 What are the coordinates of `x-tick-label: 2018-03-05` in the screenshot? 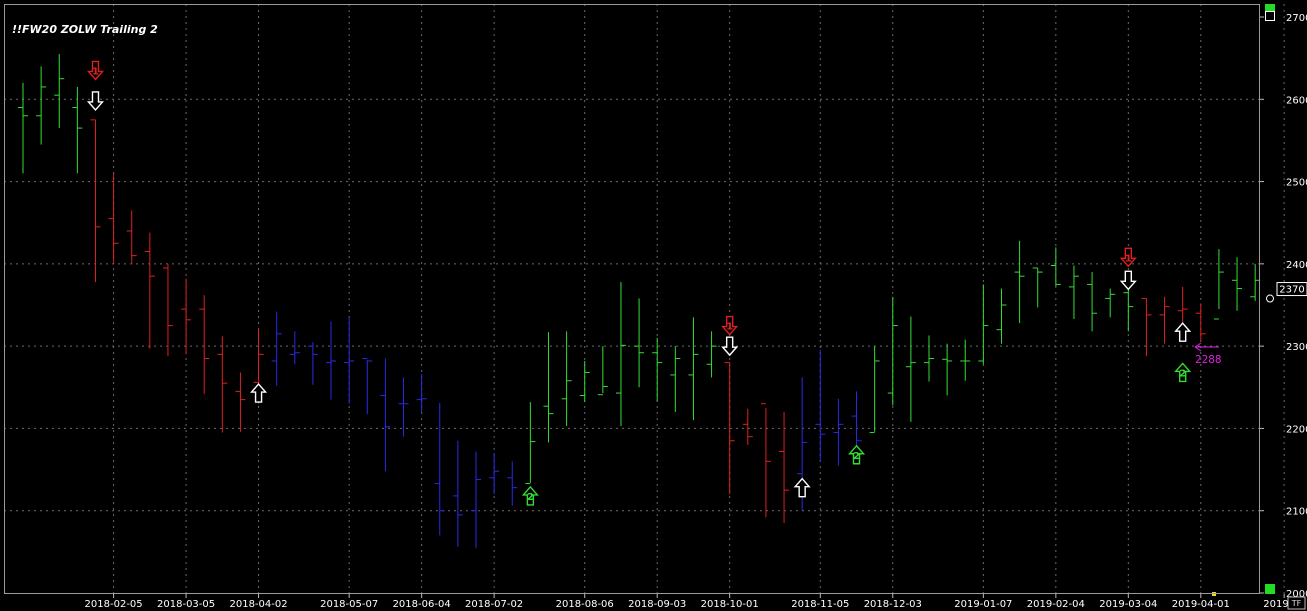 It's located at (186, 604).